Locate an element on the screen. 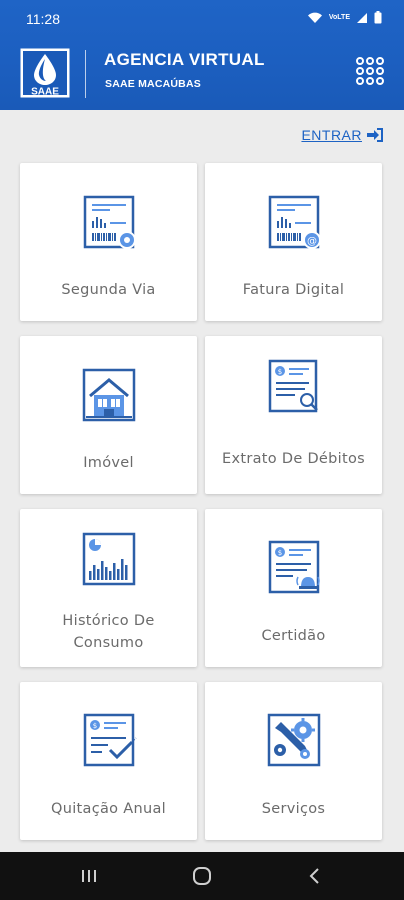 Image resolution: width=404 pixels, height=900 pixels. consumption-history-icon is located at coordinates (108, 559).